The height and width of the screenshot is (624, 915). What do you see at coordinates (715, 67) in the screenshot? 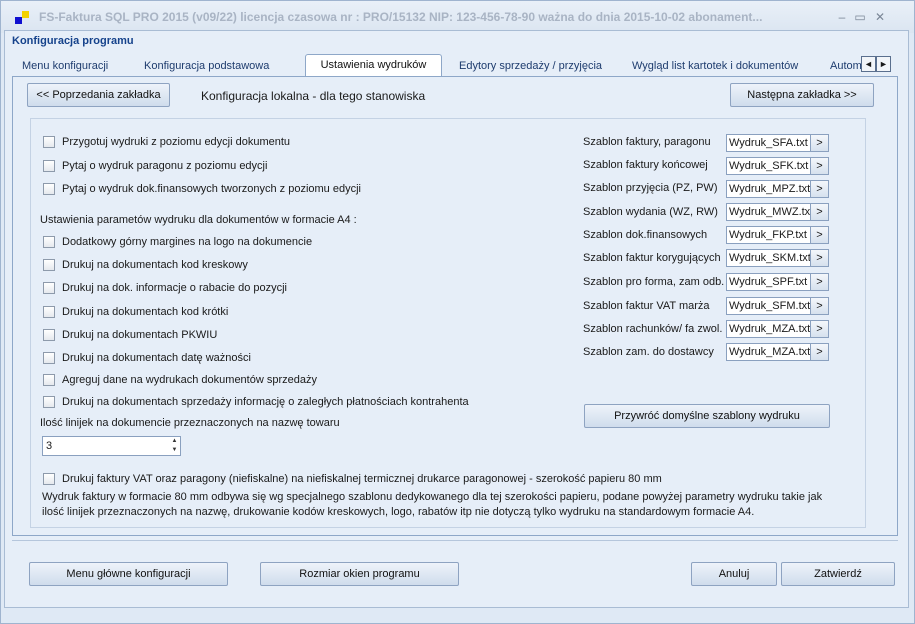
I see `tab-wyglad-list: Wygląd list kartotek i dokumentów` at bounding box center [715, 67].